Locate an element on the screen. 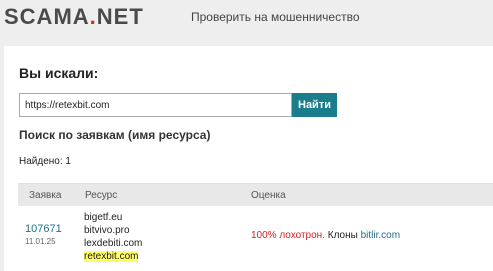  request-date: 11.01.25 is located at coordinates (40, 241).